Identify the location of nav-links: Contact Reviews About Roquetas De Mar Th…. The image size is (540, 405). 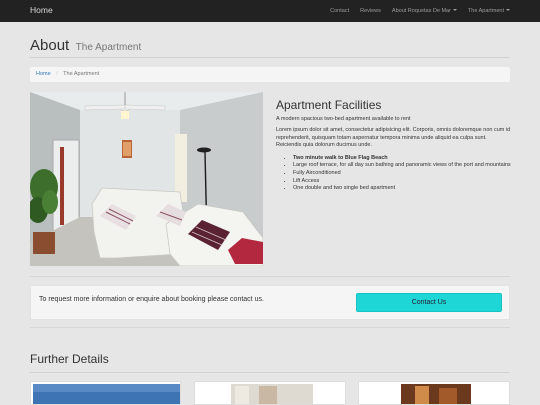
(414, 11).